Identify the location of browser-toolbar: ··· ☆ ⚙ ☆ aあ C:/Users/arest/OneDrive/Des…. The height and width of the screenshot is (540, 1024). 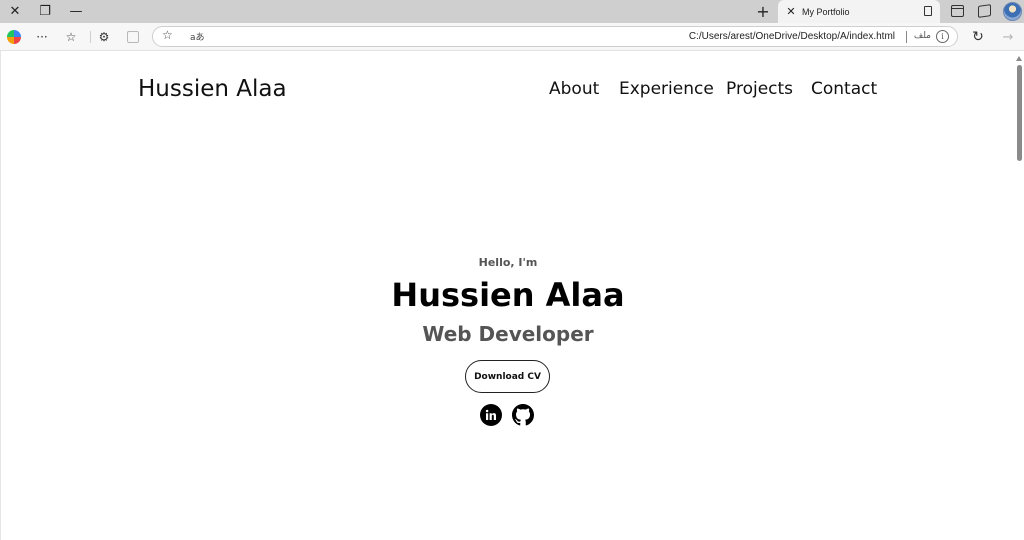
(512, 37).